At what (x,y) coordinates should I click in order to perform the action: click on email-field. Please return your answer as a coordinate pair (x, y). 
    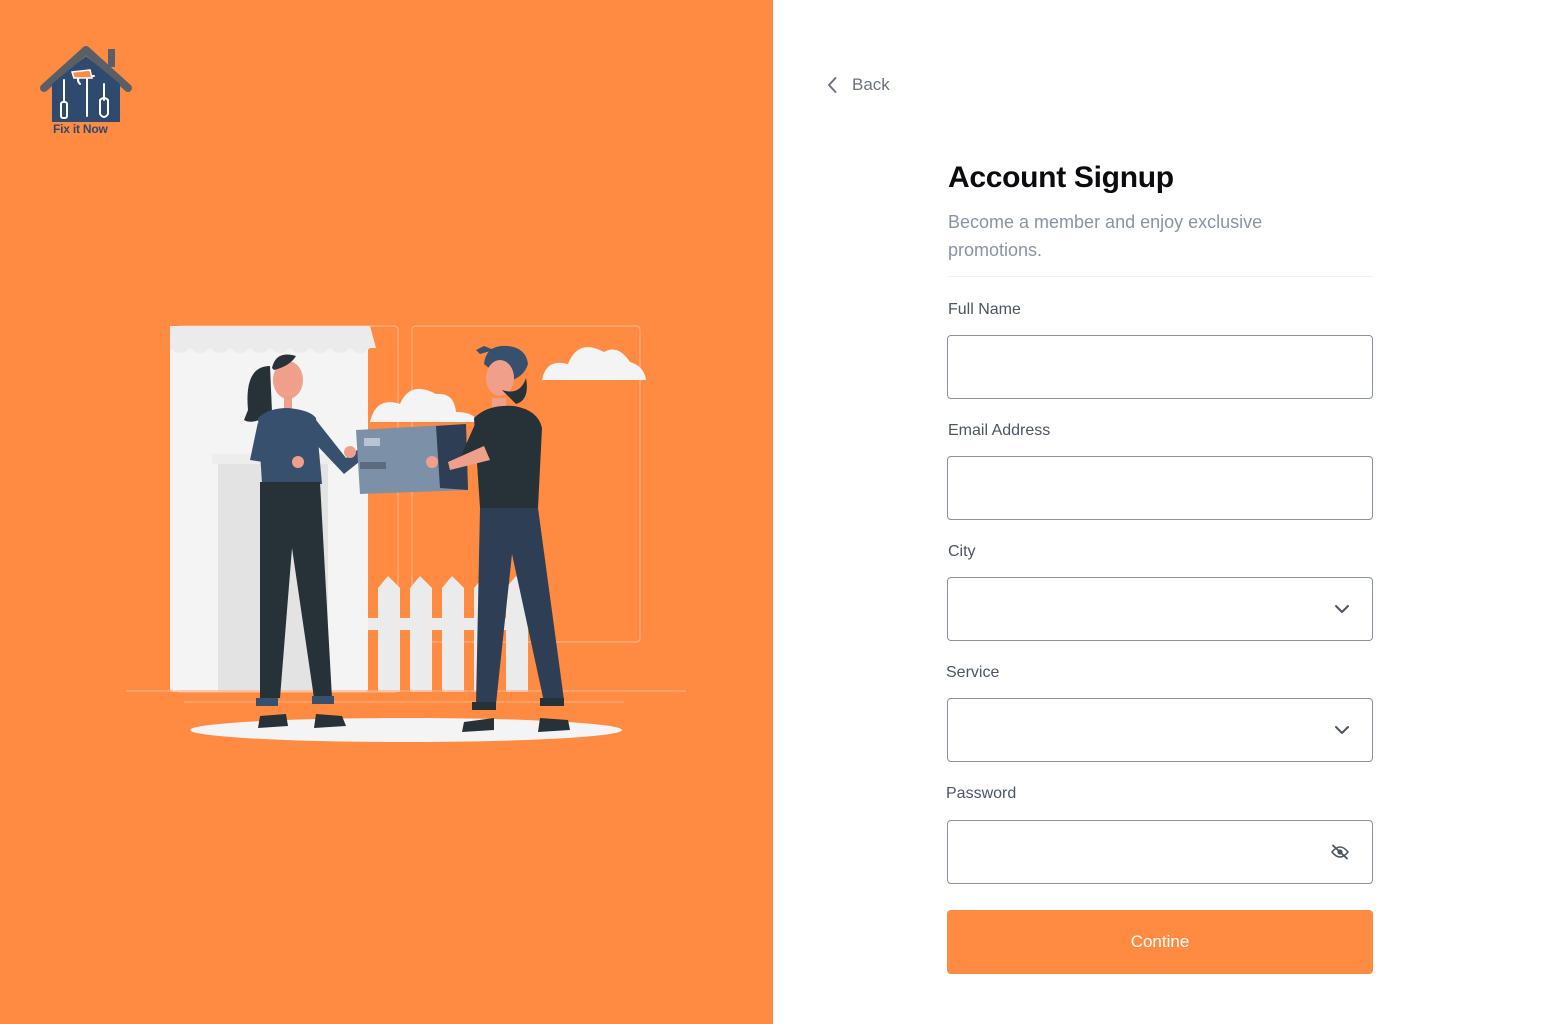
    Looking at the image, I should click on (1160, 488).